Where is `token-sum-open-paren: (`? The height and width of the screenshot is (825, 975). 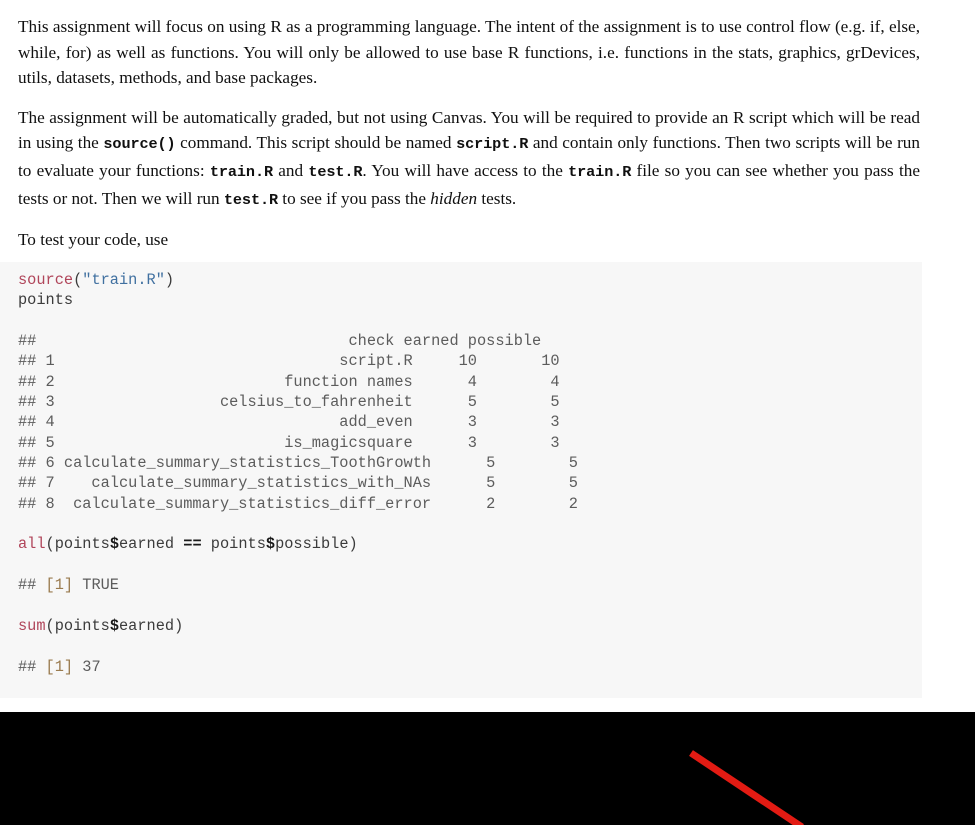
token-sum-open-paren: ( is located at coordinates (50, 625).